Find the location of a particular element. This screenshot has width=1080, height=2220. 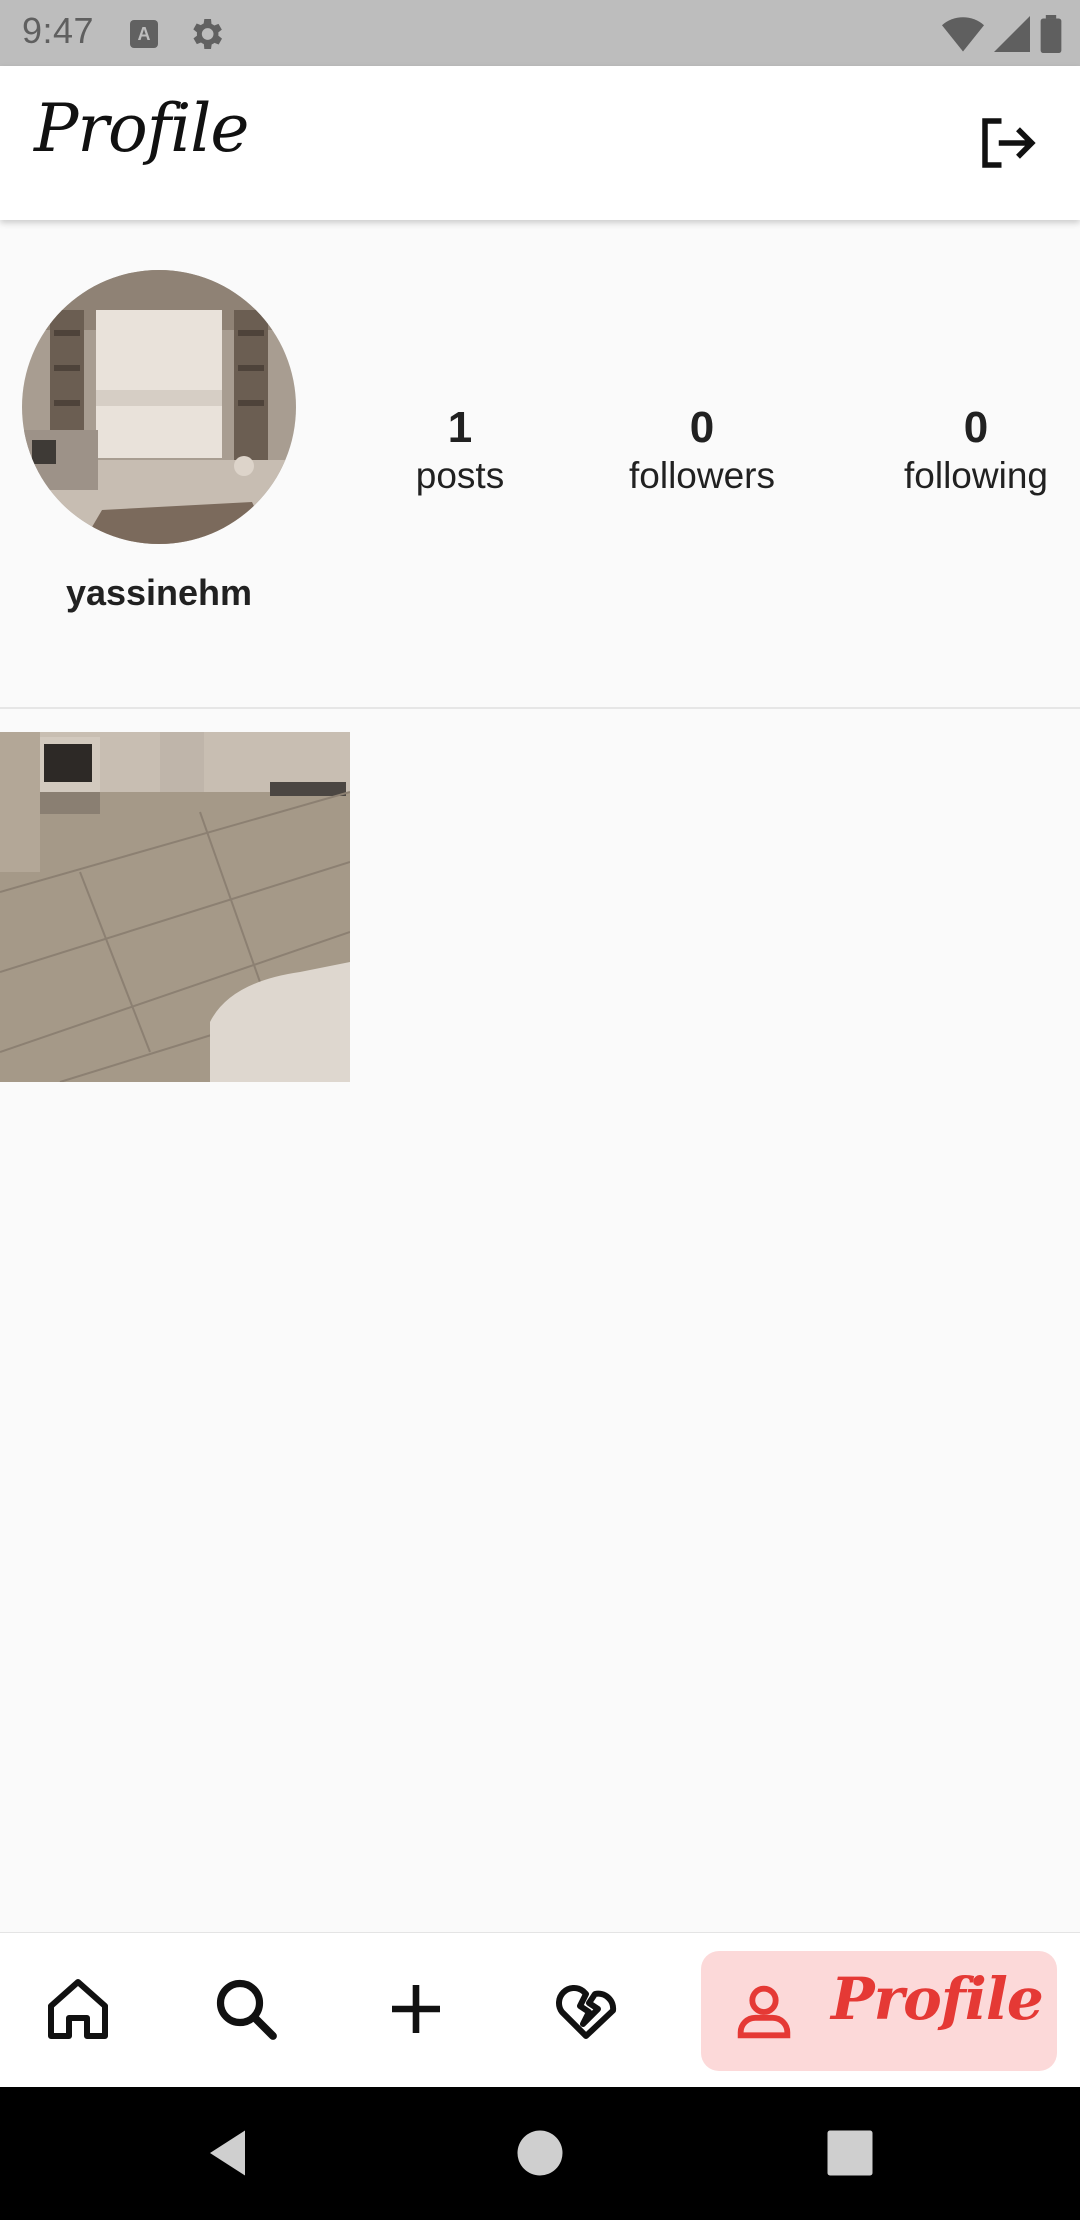

stat-following: 0 following is located at coordinates (976, 450).